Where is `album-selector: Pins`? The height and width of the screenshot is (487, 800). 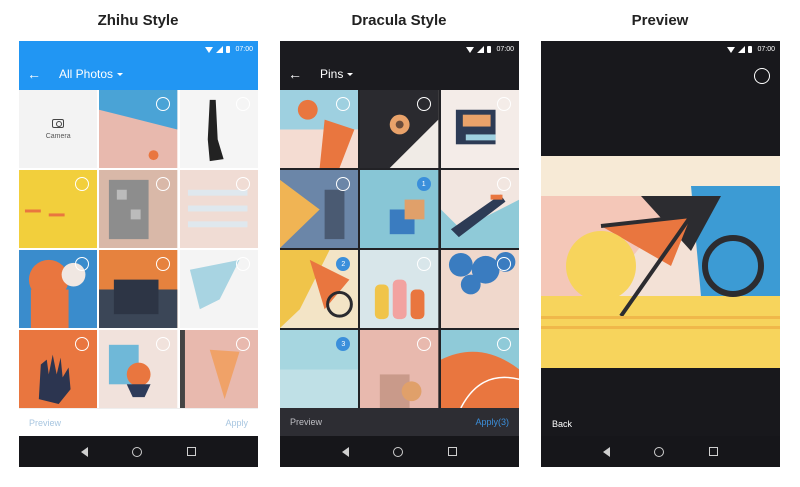 album-selector: Pins is located at coordinates (337, 74).